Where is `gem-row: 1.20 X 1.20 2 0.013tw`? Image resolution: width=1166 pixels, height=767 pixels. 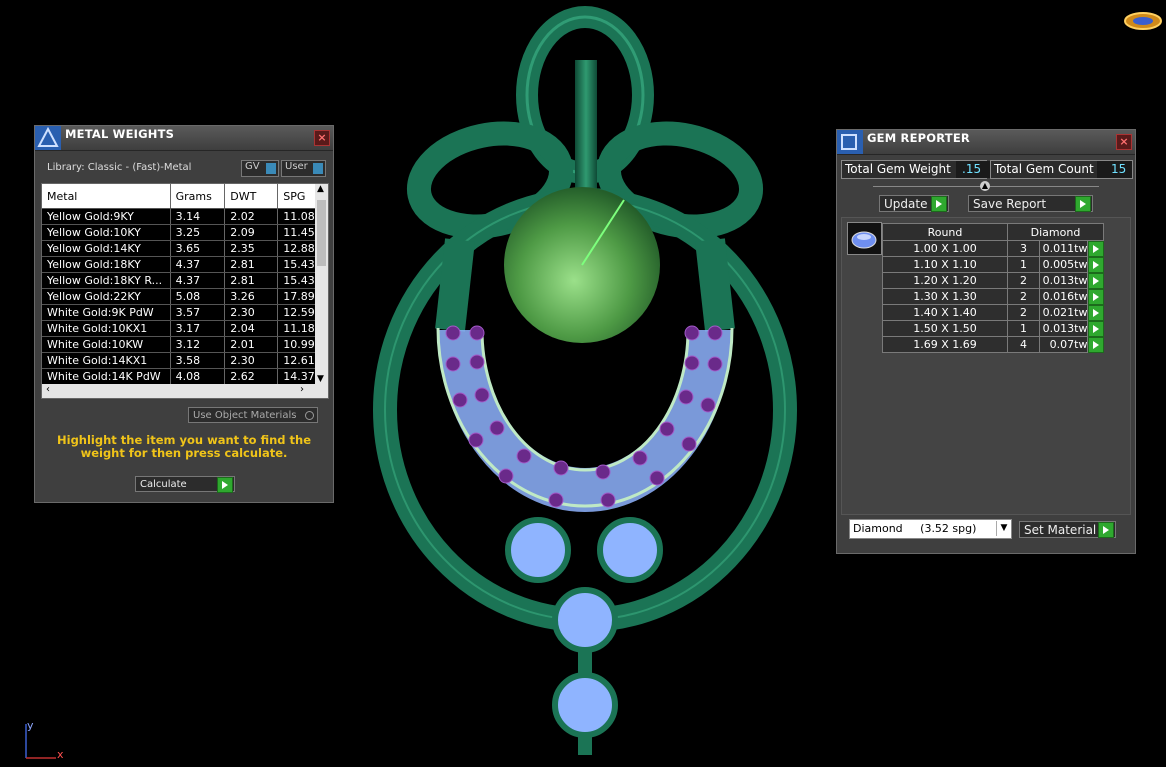
gem-row: 1.20 X 1.20 2 0.013tw is located at coordinates (993, 280).